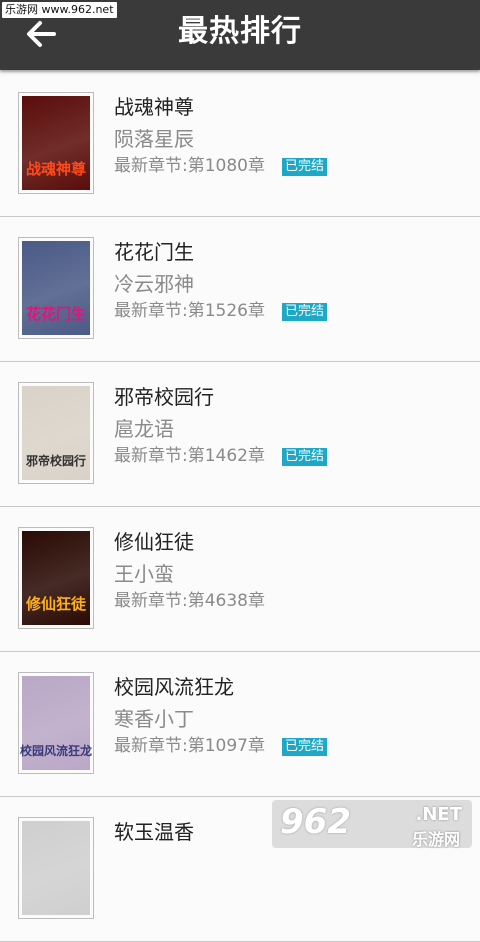  Describe the element at coordinates (164, 397) in the screenshot. I see `book-title: 邪帝校园行` at that location.